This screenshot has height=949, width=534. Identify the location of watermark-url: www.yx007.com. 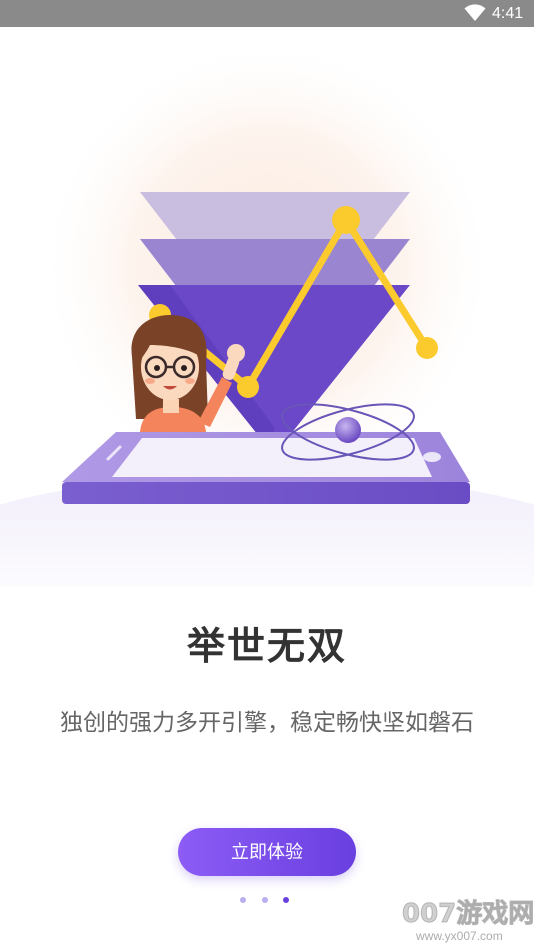
(459, 936).